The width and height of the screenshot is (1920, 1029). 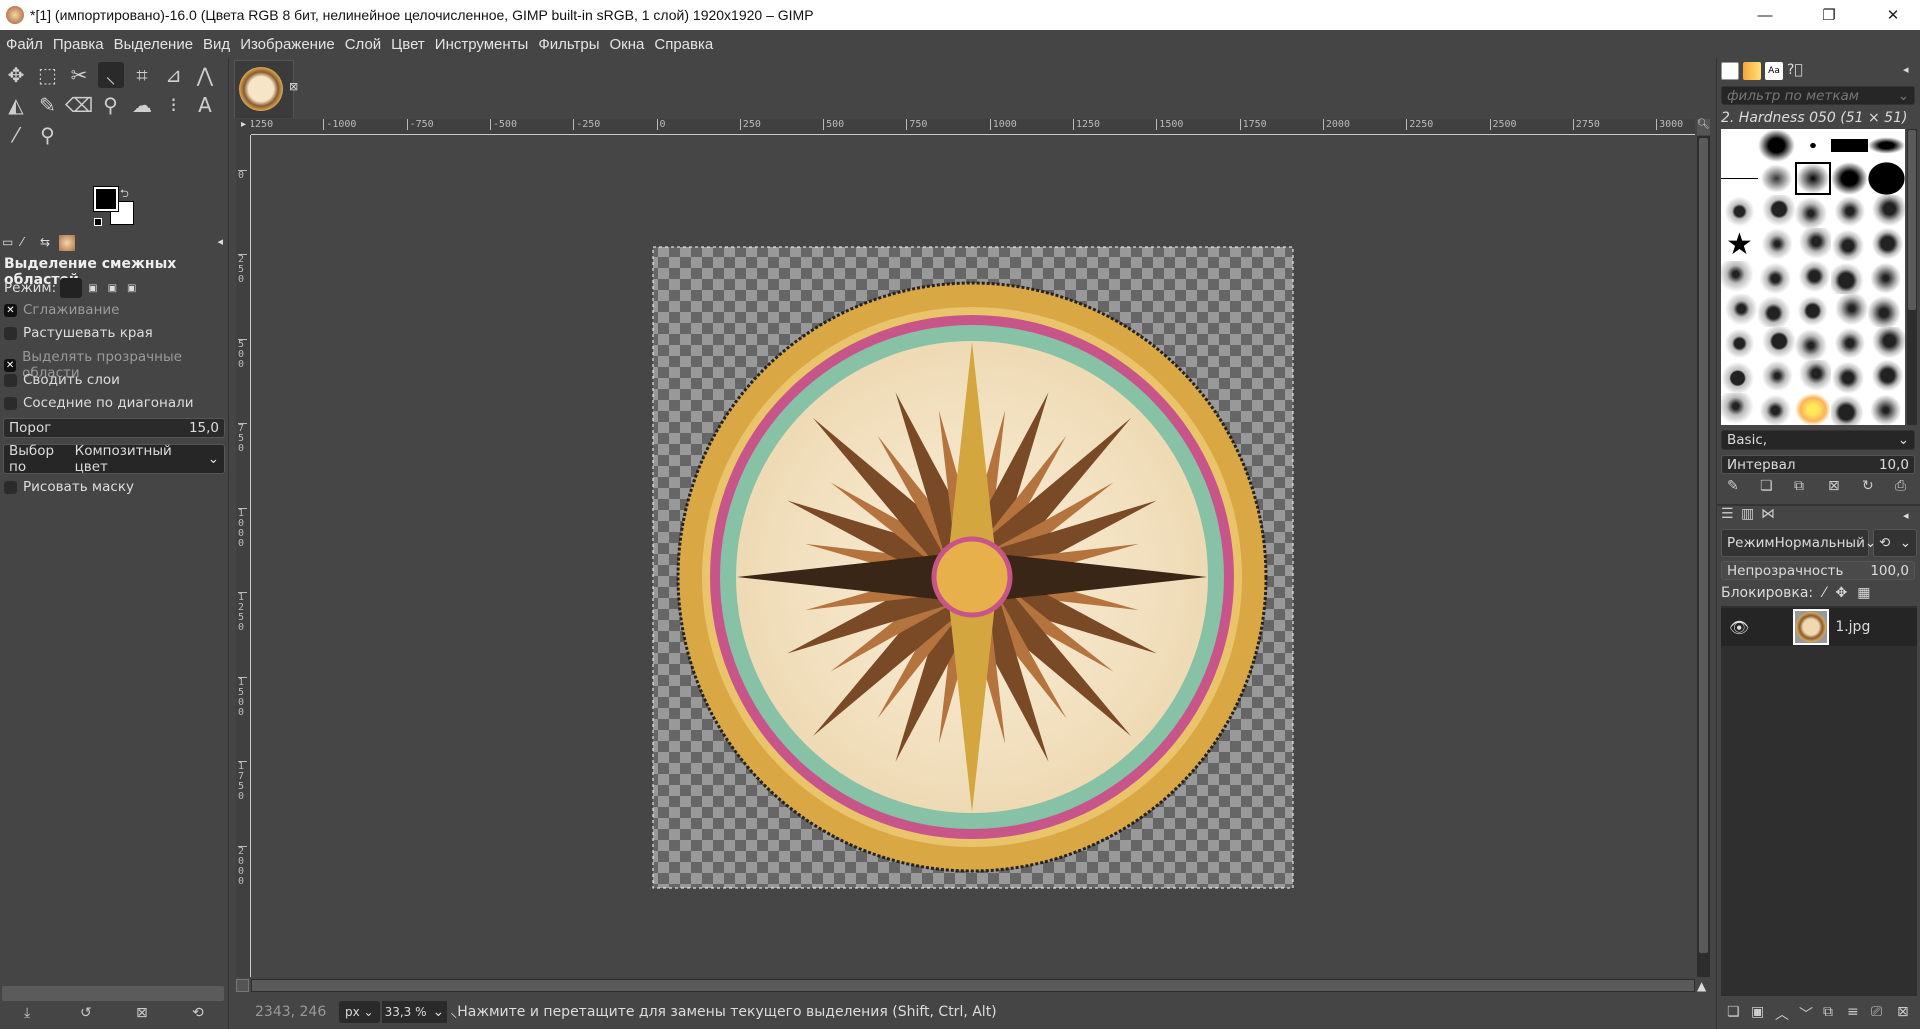 What do you see at coordinates (1829, 15) in the screenshot?
I see `maximize-button: ❐` at bounding box center [1829, 15].